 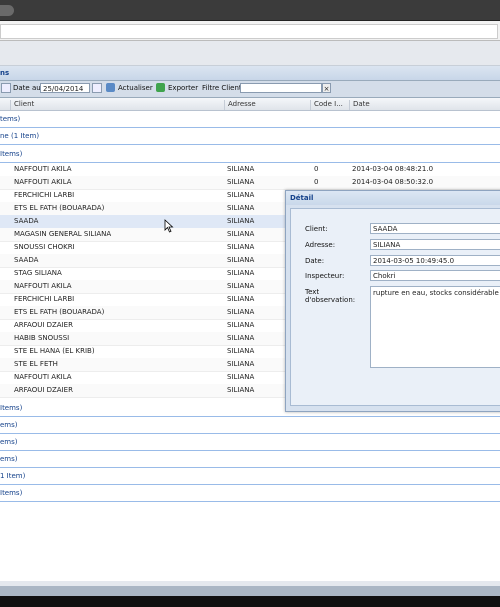 I want to click on date-picker-icon, so click(x=97, y=88).